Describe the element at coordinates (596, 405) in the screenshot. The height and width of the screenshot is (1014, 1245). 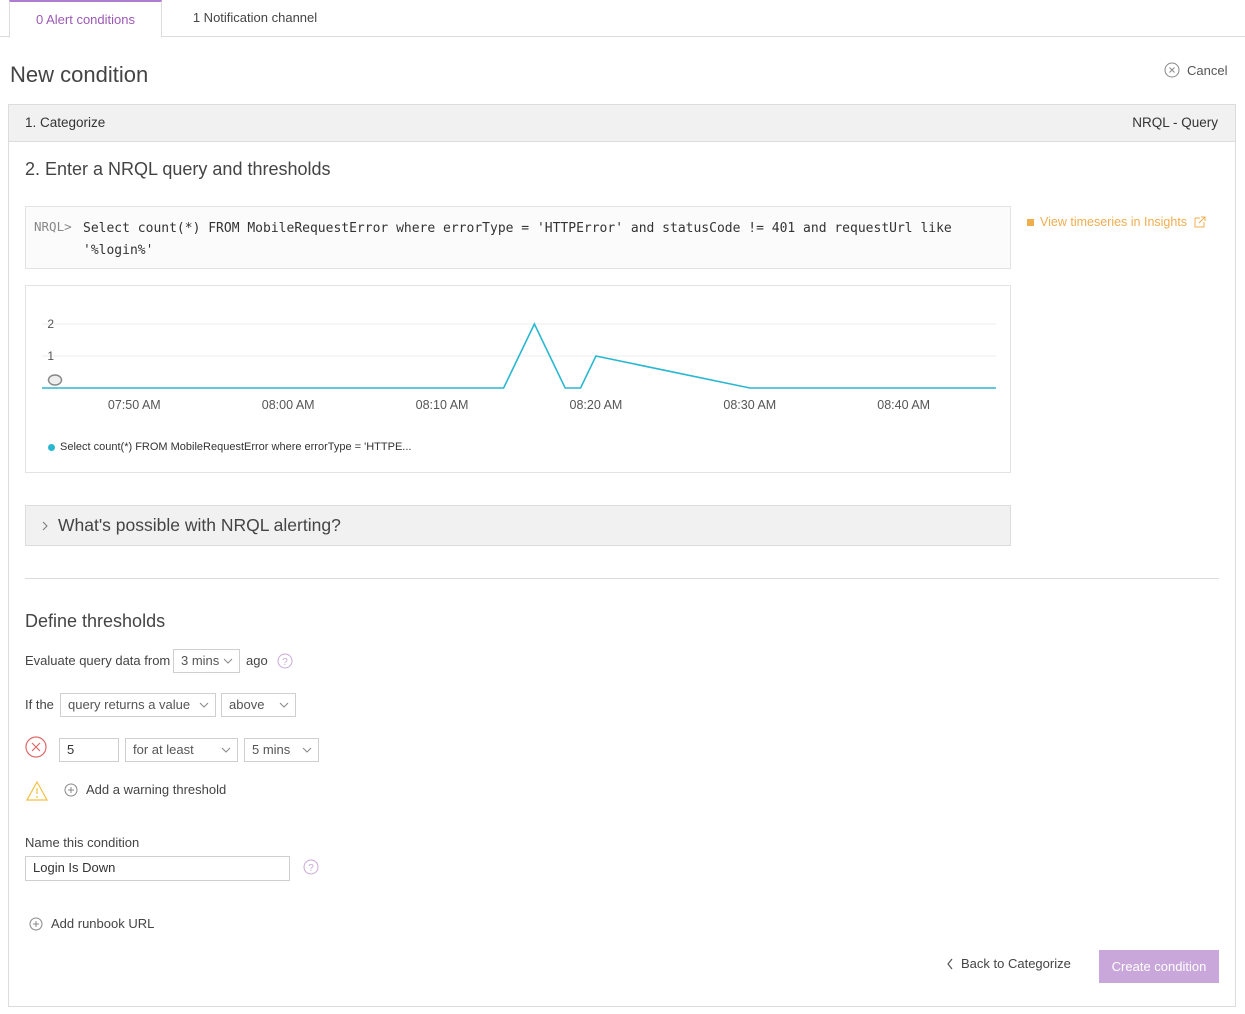
I see `x-tick-label: 08:20 AM` at that location.